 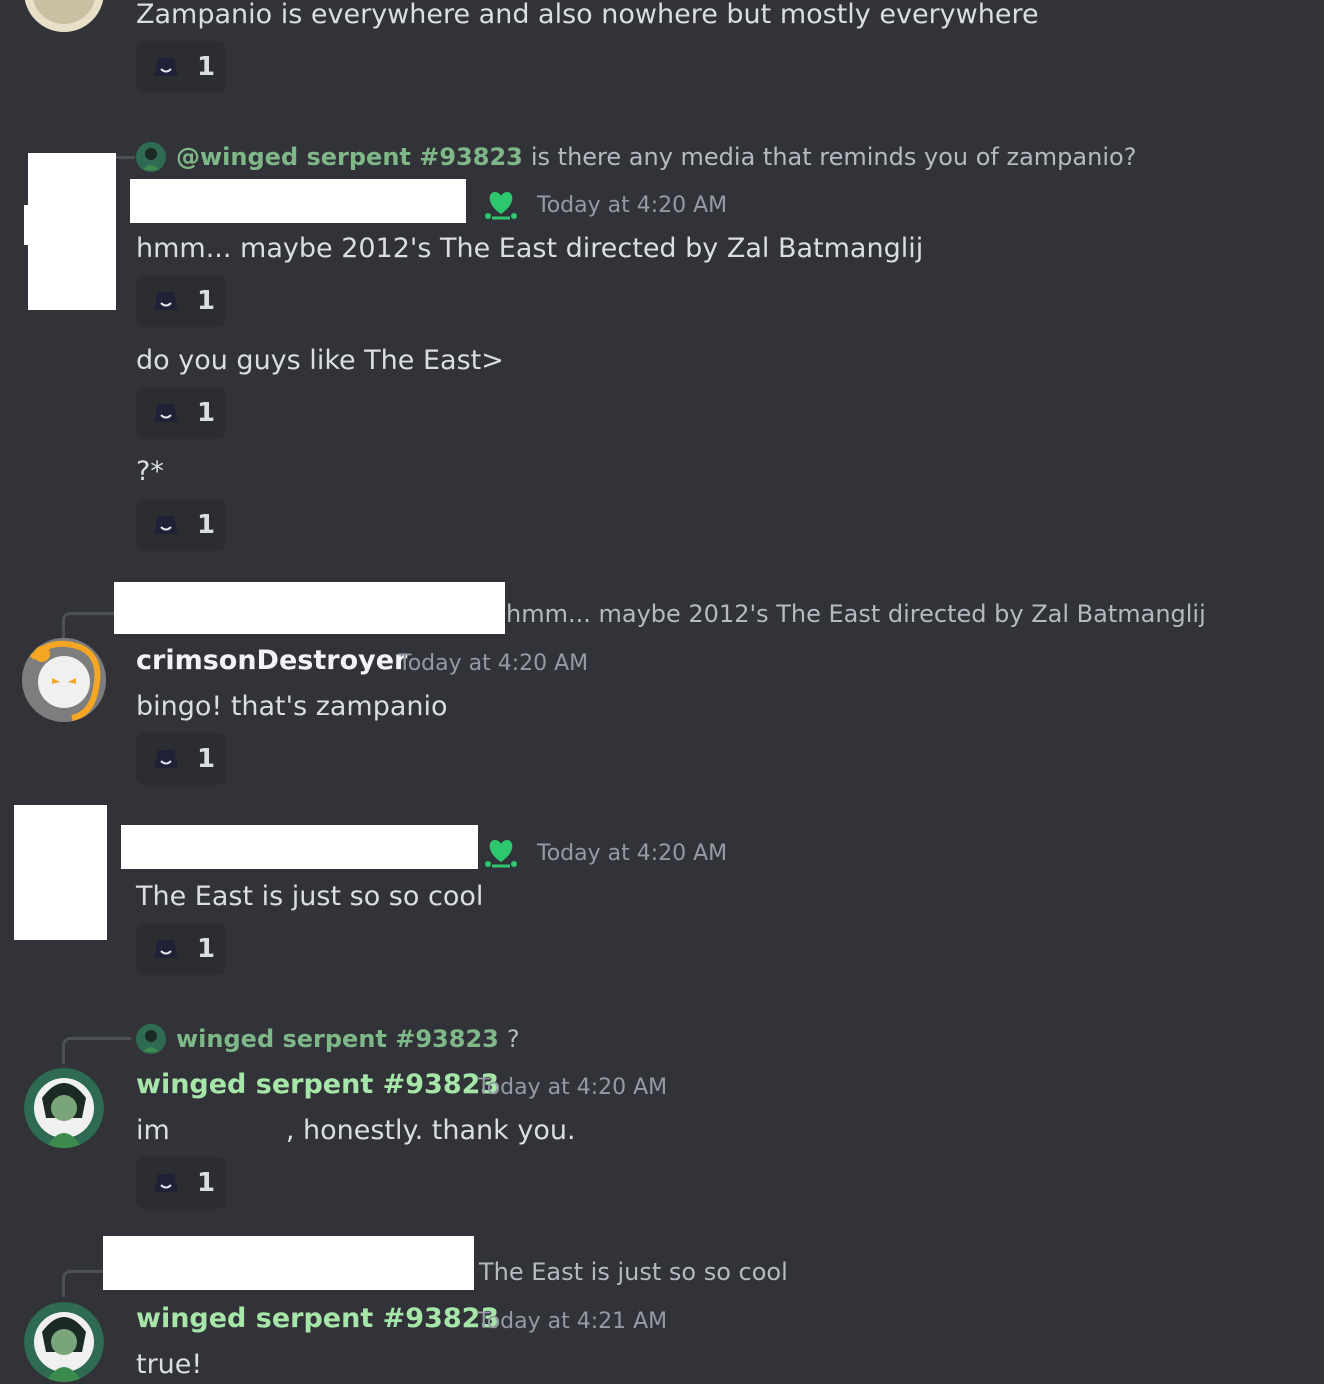 I want to click on message-text-end: , honestly. thank you., so click(x=430, y=1130).